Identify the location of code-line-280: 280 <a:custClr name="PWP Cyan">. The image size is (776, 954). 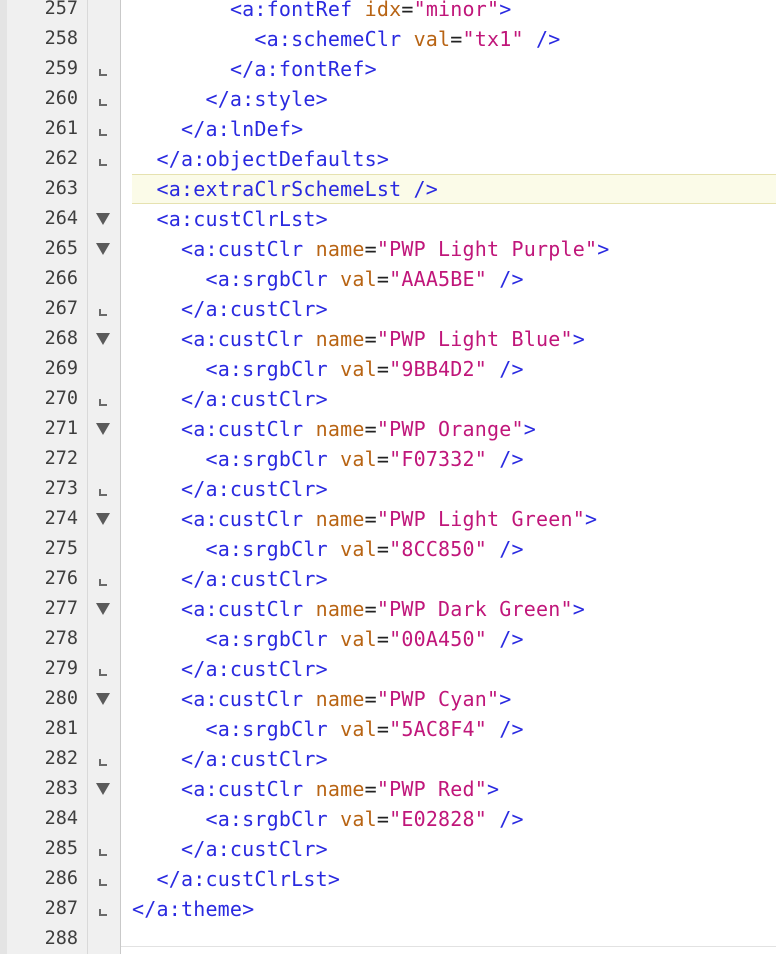
(388, 699).